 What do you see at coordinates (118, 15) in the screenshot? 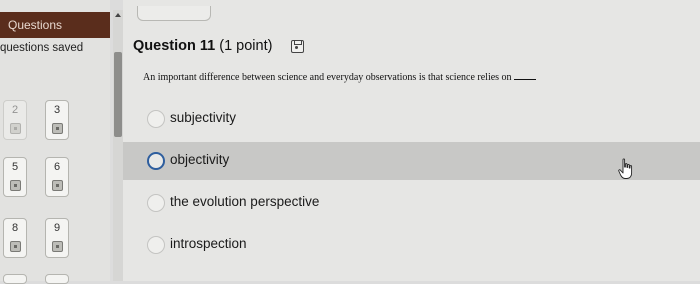
I see `scroll-up-icon` at bounding box center [118, 15].